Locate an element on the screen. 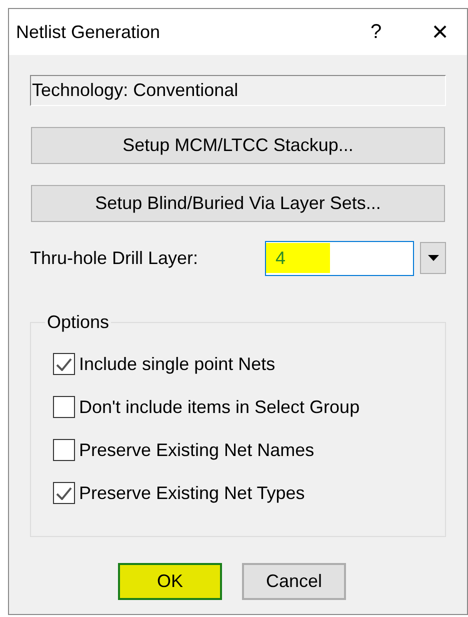 This screenshot has width=468, height=617. window-title: Netlist Generation is located at coordinates (89, 32).